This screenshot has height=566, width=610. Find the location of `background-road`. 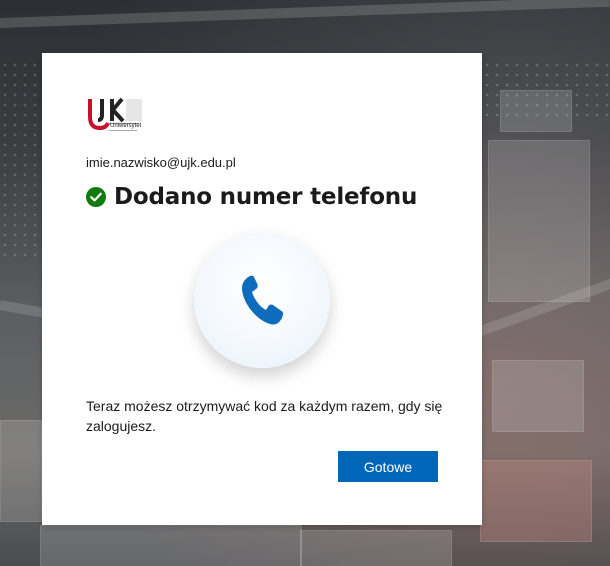

background-road is located at coordinates (305, 14).